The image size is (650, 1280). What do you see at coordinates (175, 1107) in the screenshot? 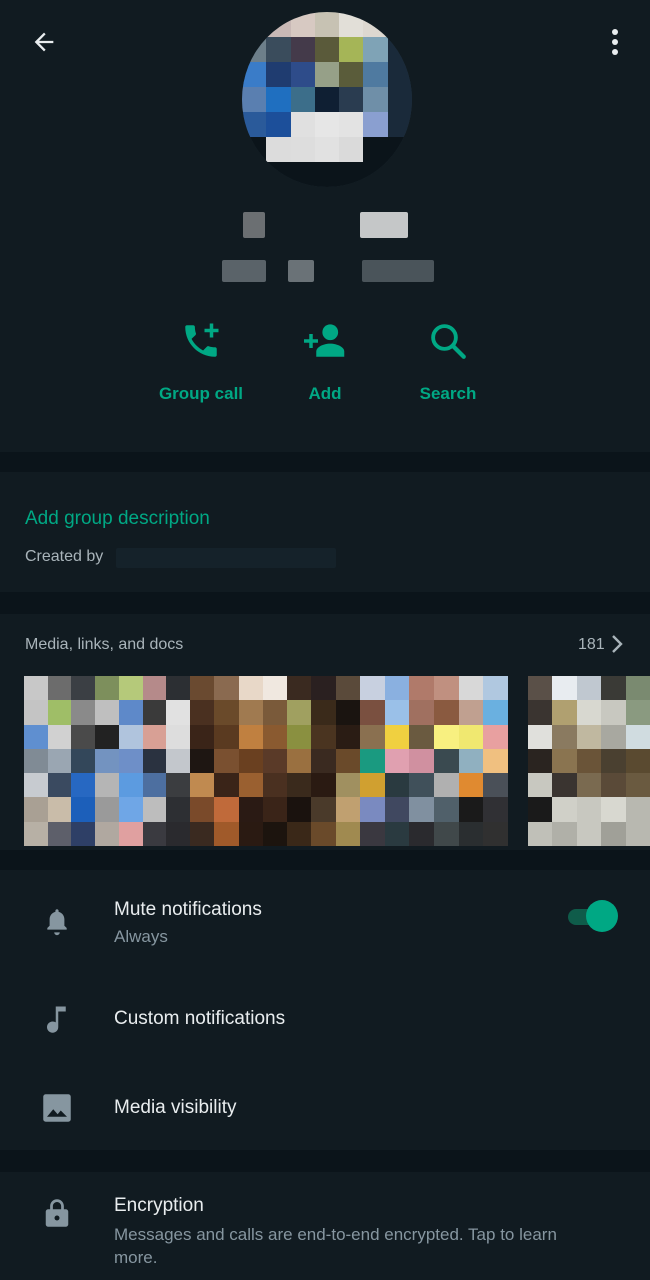
I see `media-visibility-title: Media visibility` at bounding box center [175, 1107].